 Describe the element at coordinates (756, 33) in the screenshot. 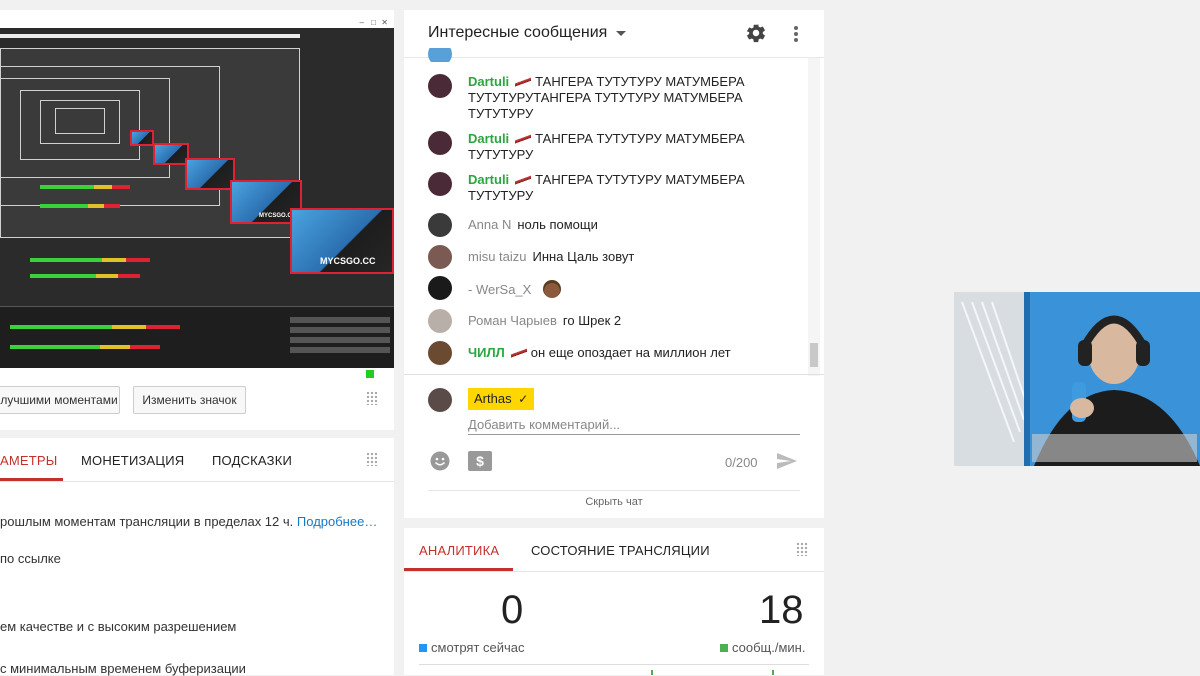

I see `gear-icon` at that location.